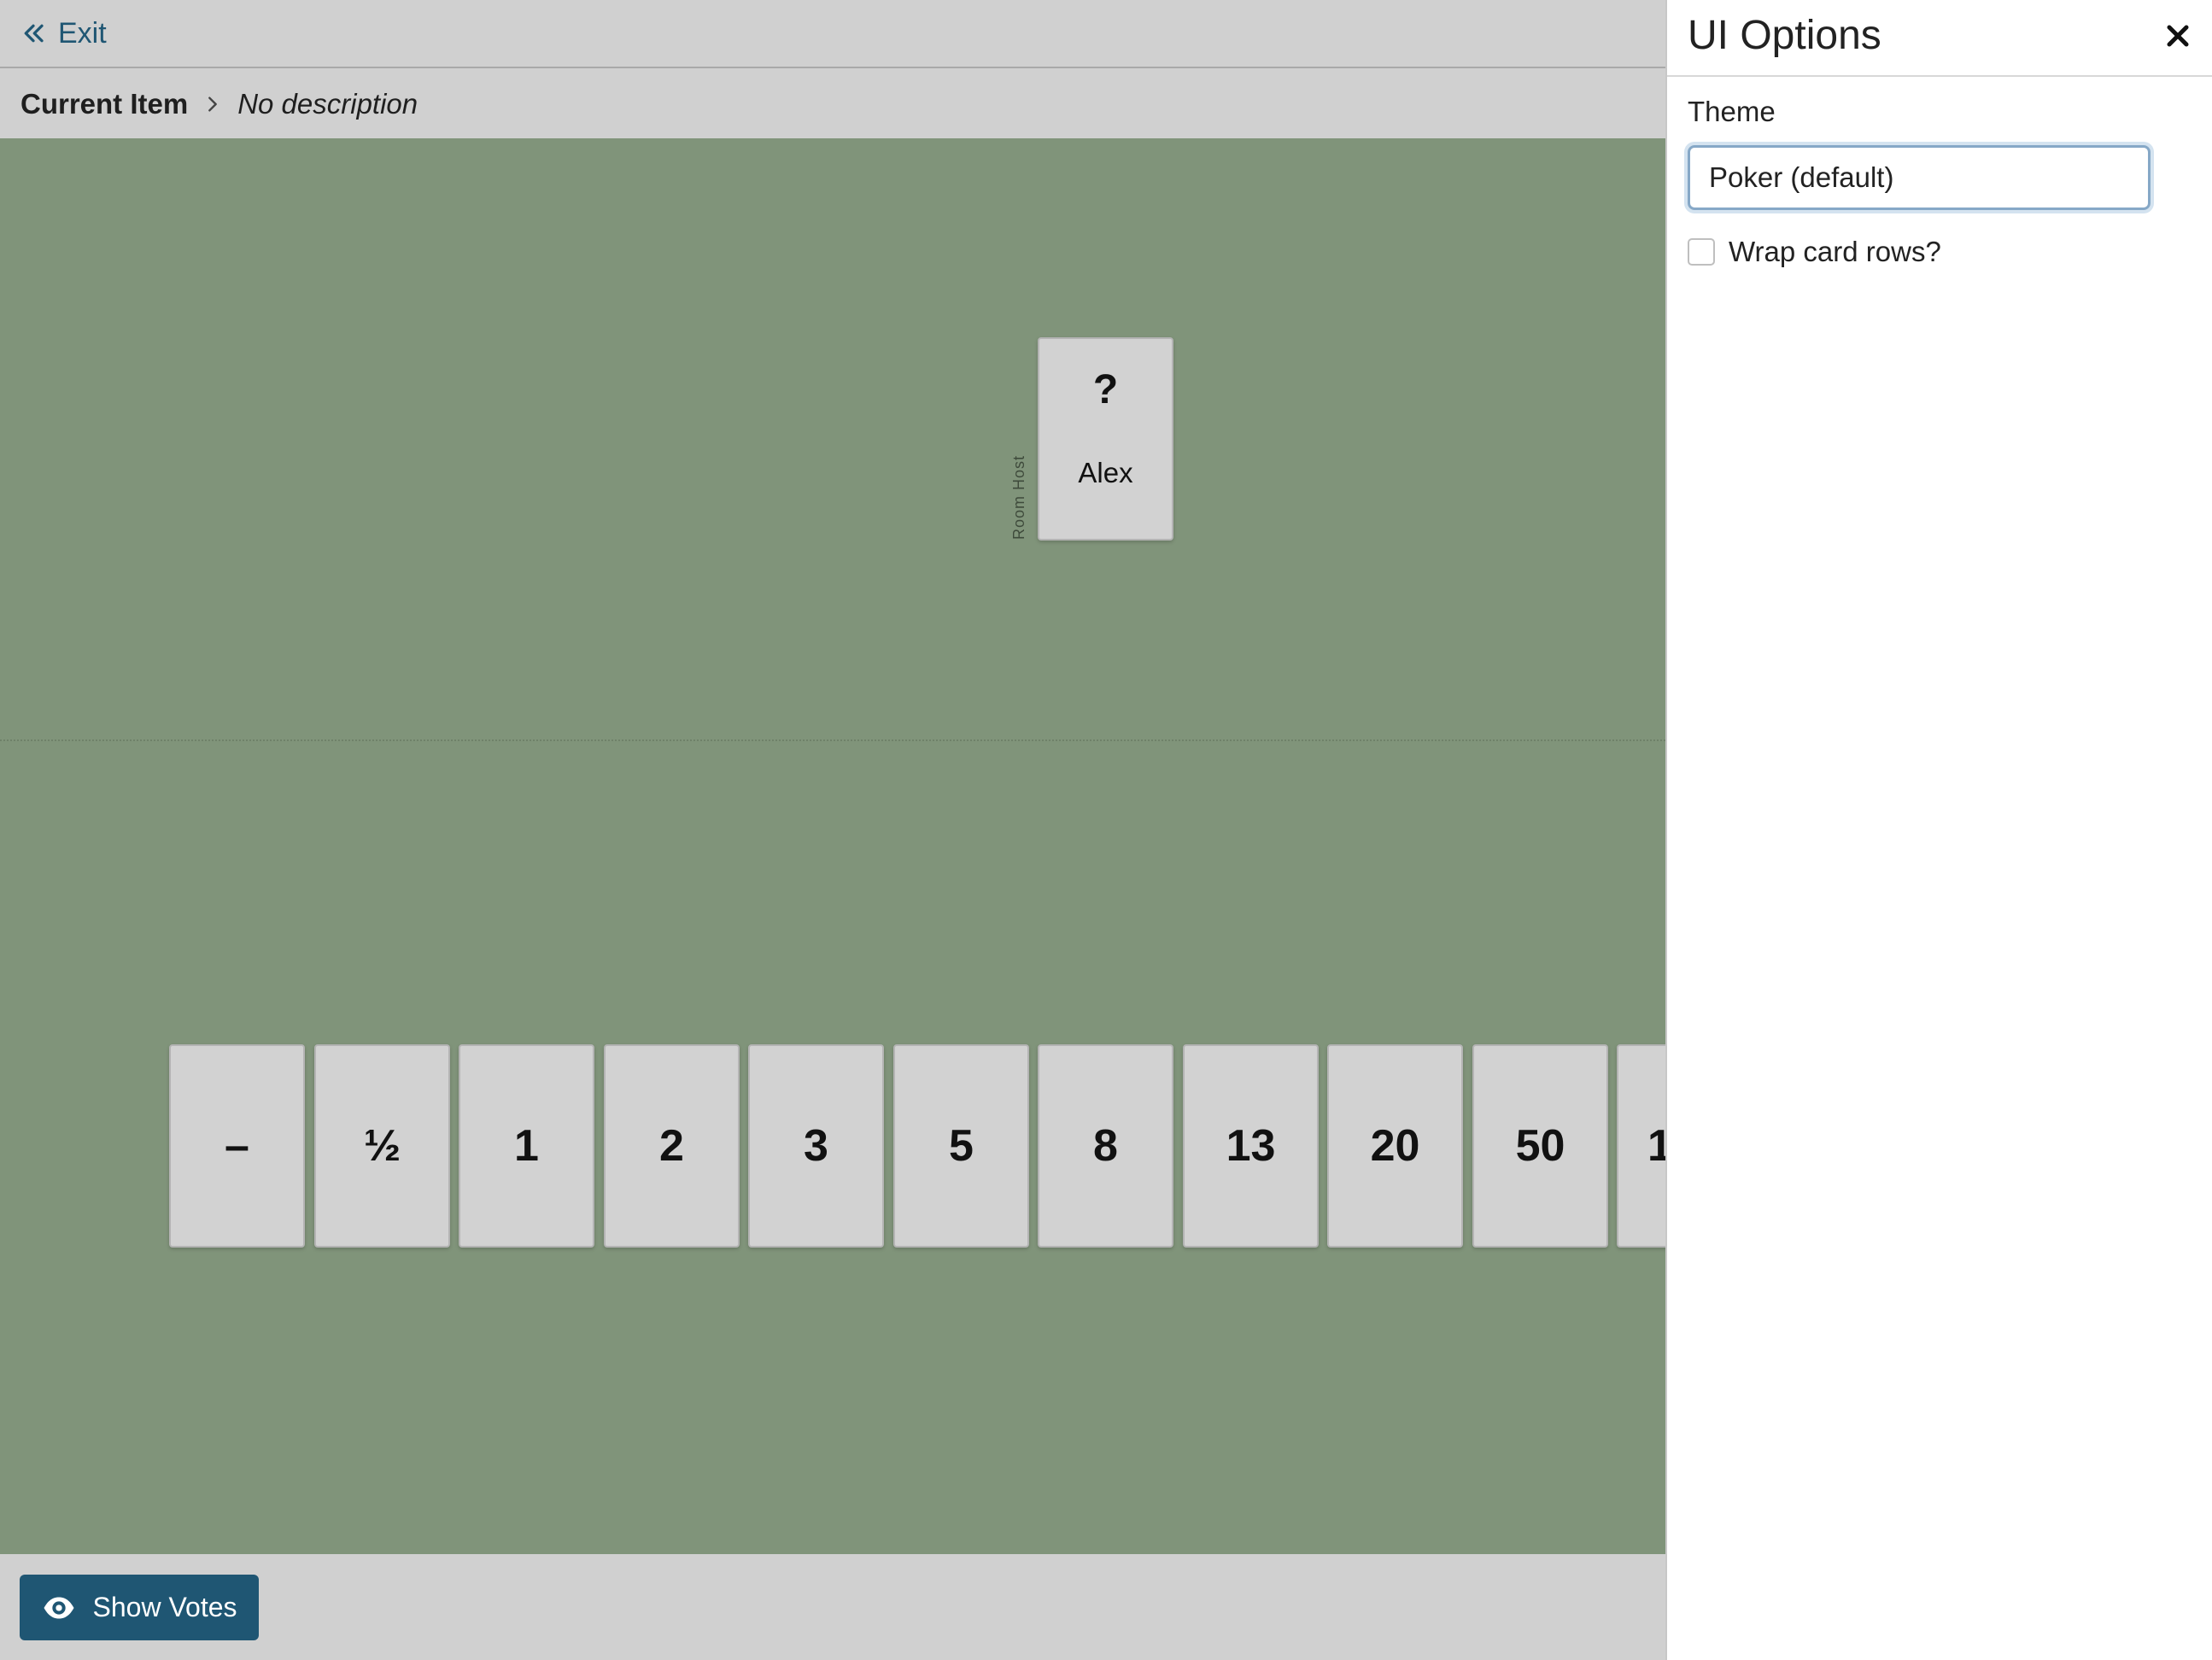  I want to click on hand-card: ½, so click(382, 1146).